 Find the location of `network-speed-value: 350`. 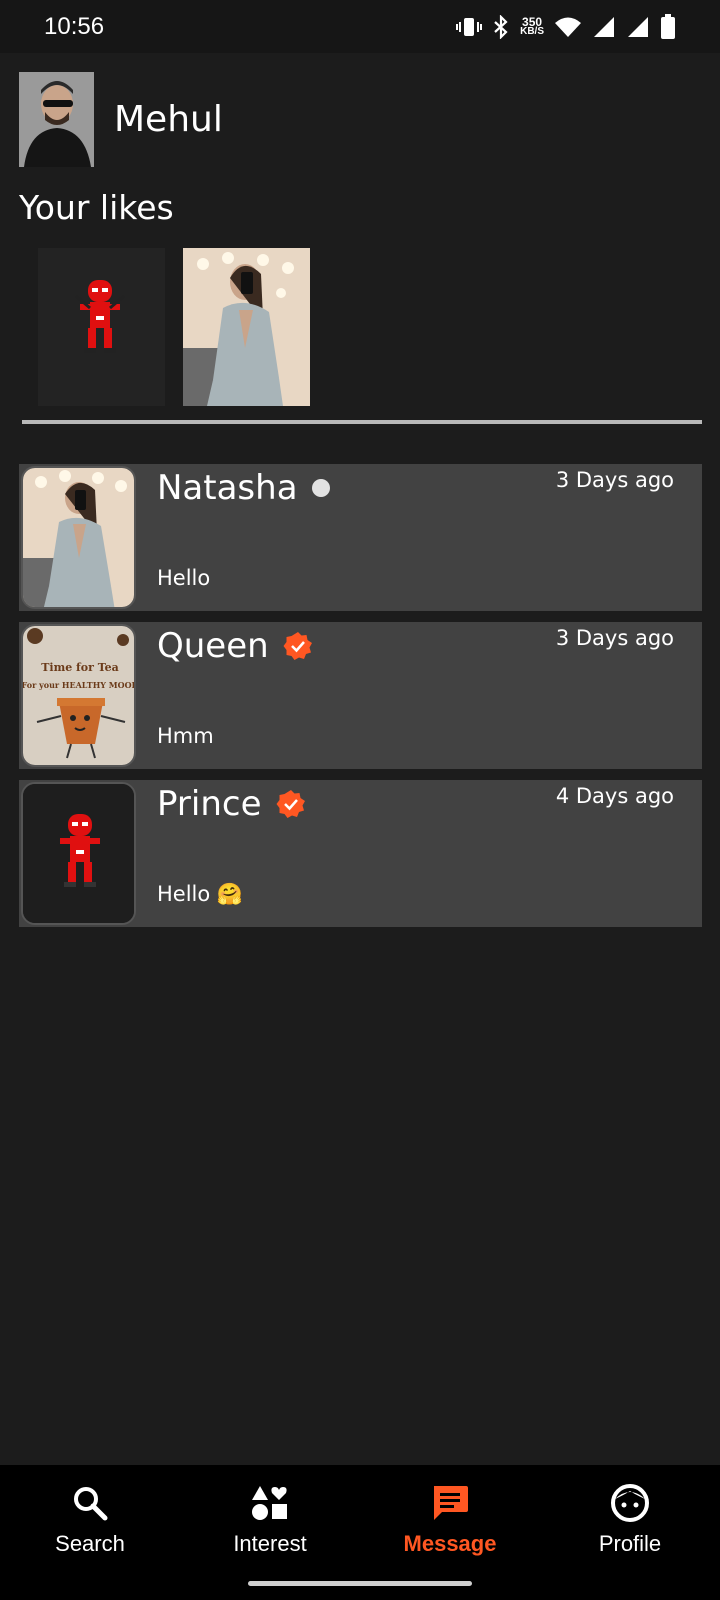

network-speed-value: 350 is located at coordinates (532, 21).